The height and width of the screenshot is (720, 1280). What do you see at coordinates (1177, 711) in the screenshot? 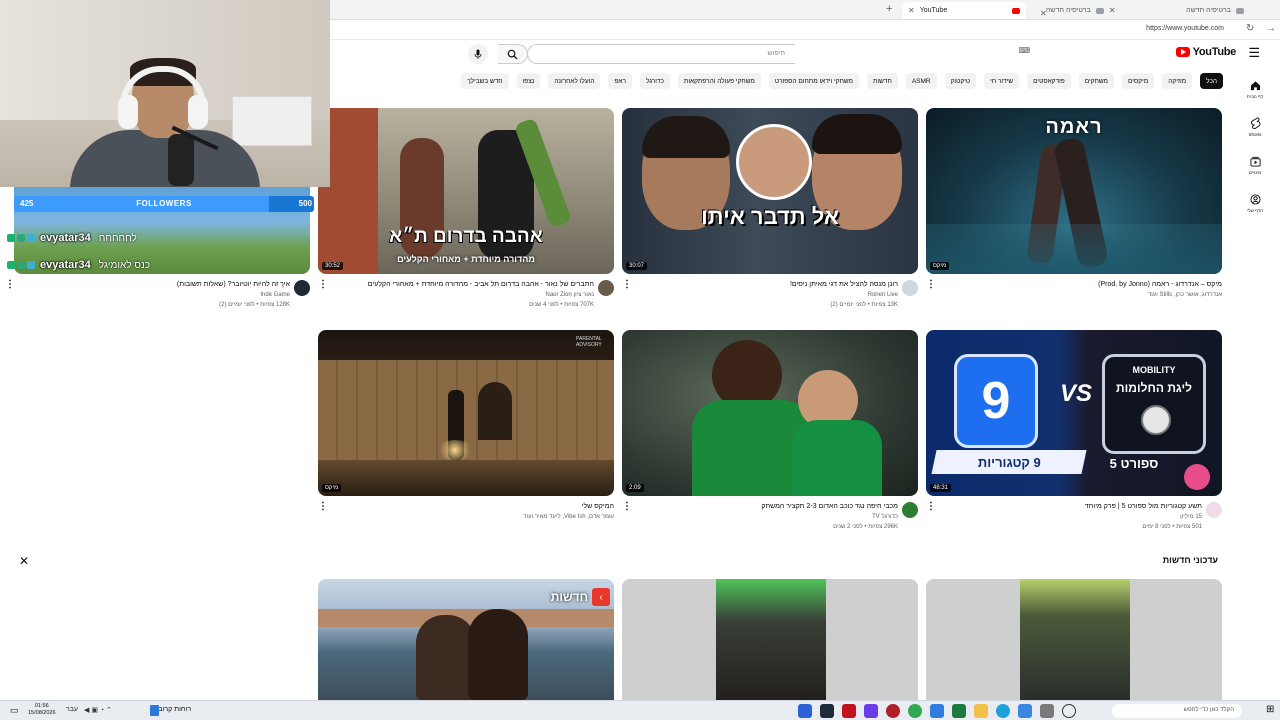
I see `taskbar-search-input: הקלד כאן כדי לחפש` at bounding box center [1177, 711].